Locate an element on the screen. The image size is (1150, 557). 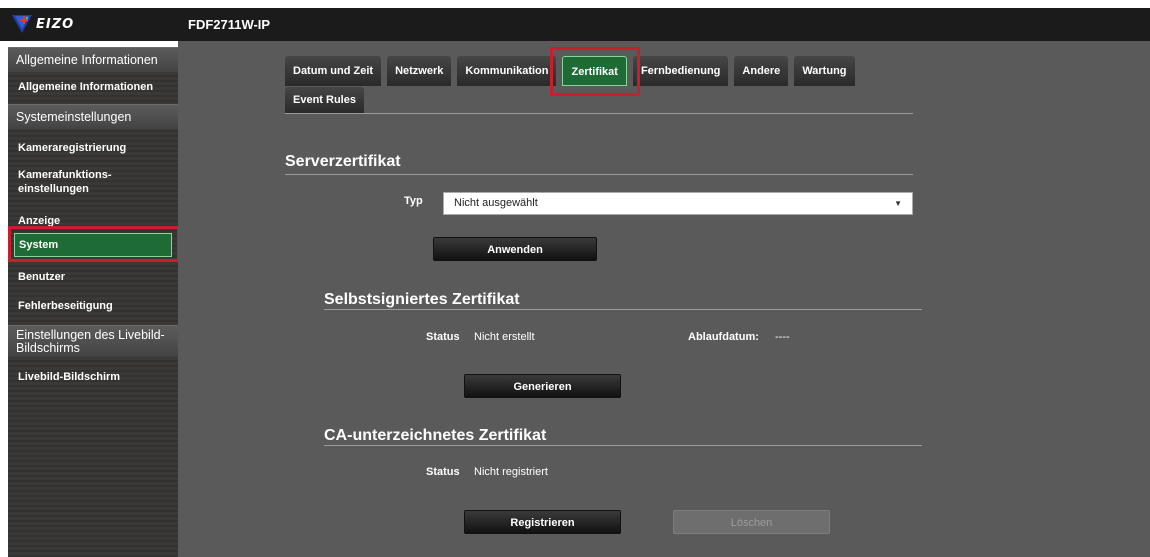
sidebar-section-system-settings: Systemeinstellungen is located at coordinates (97, 116).